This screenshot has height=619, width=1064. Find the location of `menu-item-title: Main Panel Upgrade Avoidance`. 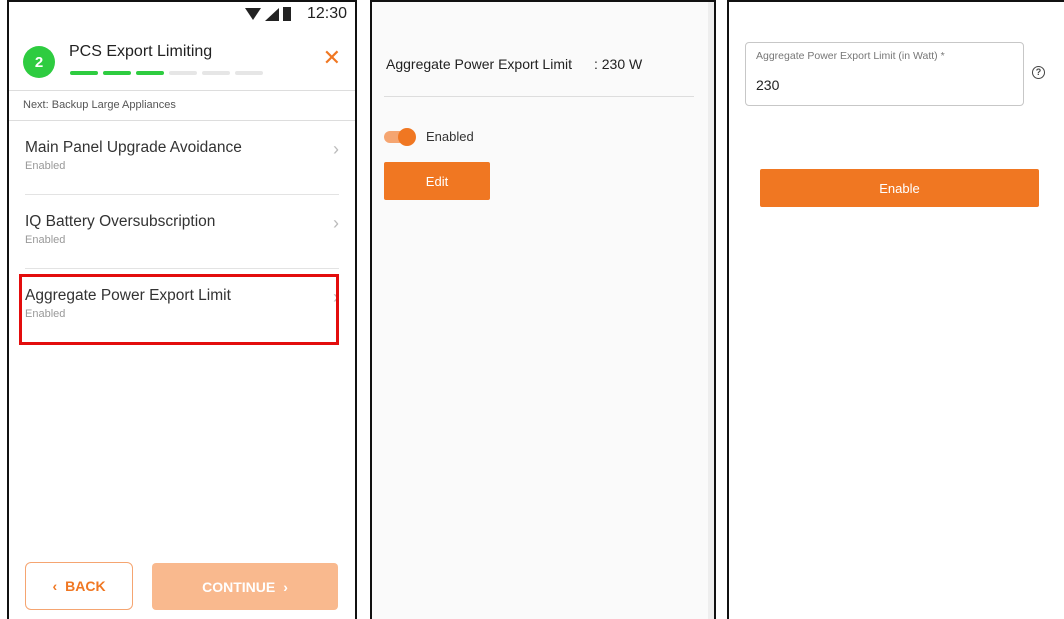

menu-item-title: Main Panel Upgrade Avoidance is located at coordinates (133, 147).